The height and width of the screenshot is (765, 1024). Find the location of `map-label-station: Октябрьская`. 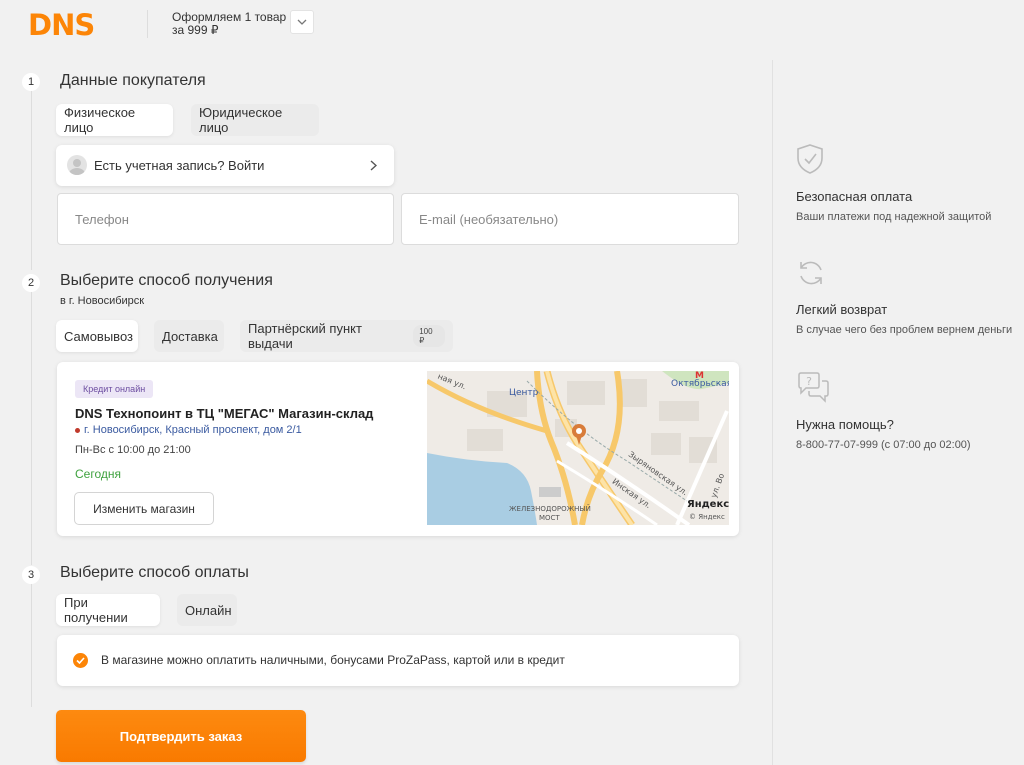

map-label-station: Октябрьская is located at coordinates (700, 384).